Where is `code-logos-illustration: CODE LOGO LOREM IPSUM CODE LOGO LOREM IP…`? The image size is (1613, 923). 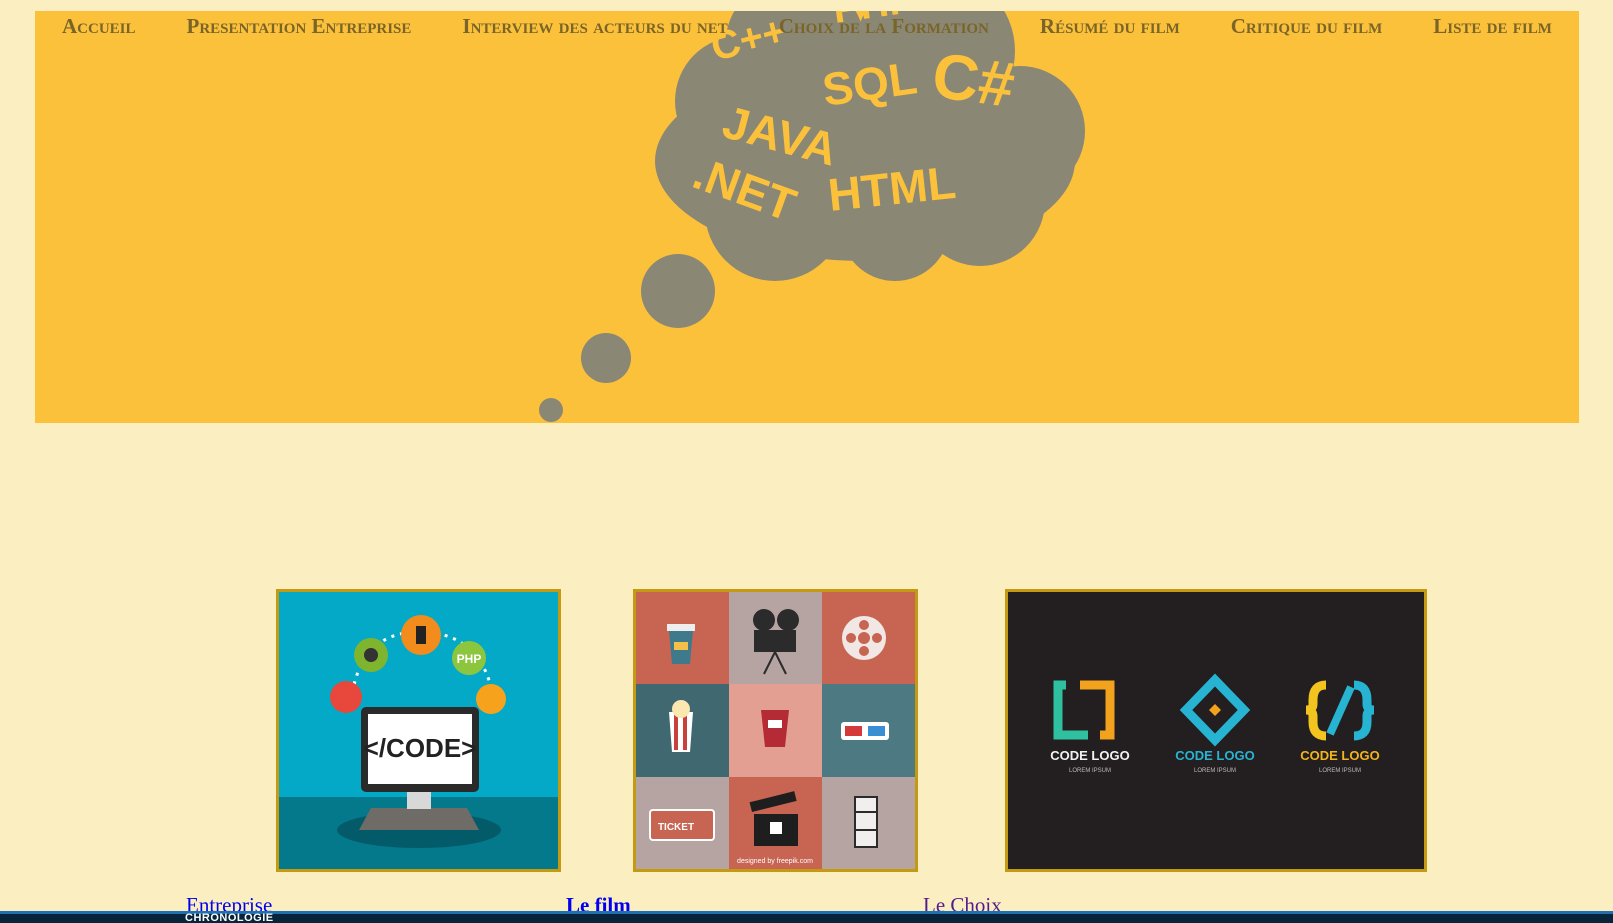
code-logos-illustration: CODE LOGO LOREM IPSUM CODE LOGO LOREM IP… is located at coordinates (1216, 730).